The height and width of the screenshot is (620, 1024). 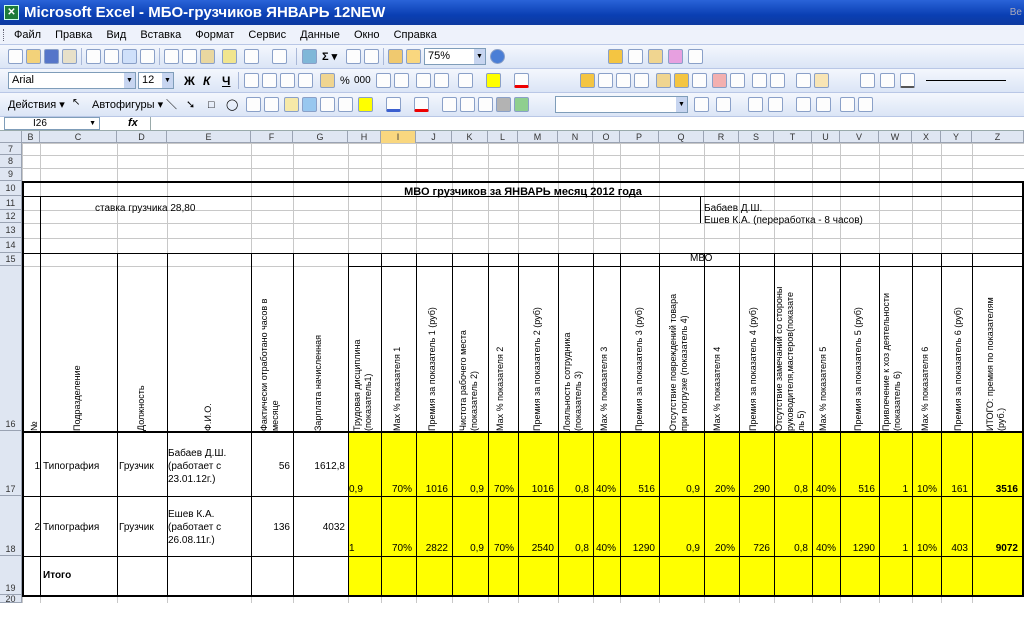 What do you see at coordinates (538, 137) in the screenshot?
I see `column-header-m: M` at bounding box center [538, 137].